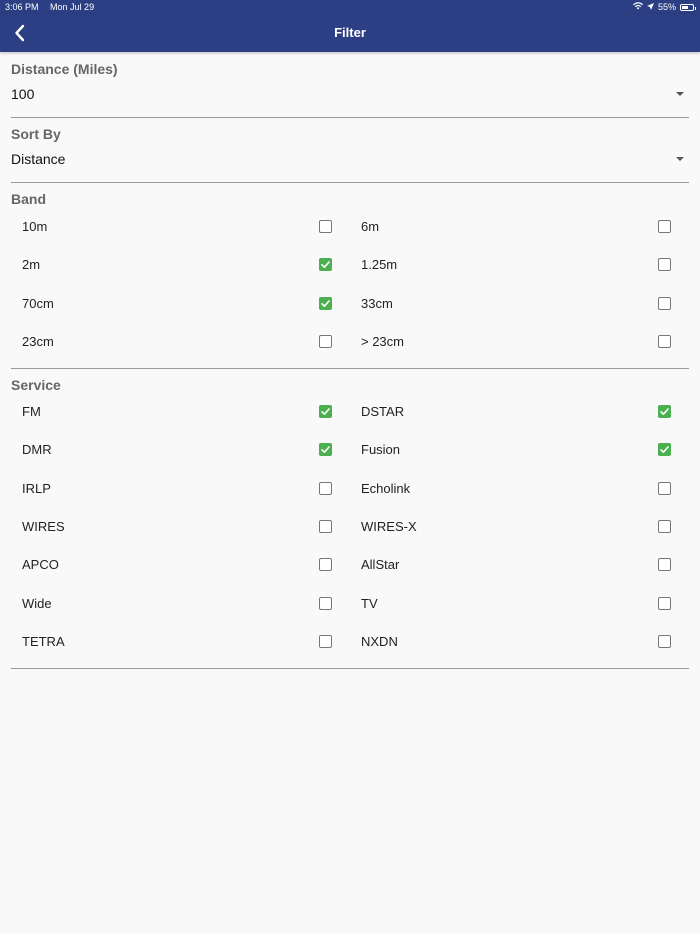 This screenshot has height=934, width=700. Describe the element at coordinates (187, 565) in the screenshot. I see `option-apco: APCO` at that location.